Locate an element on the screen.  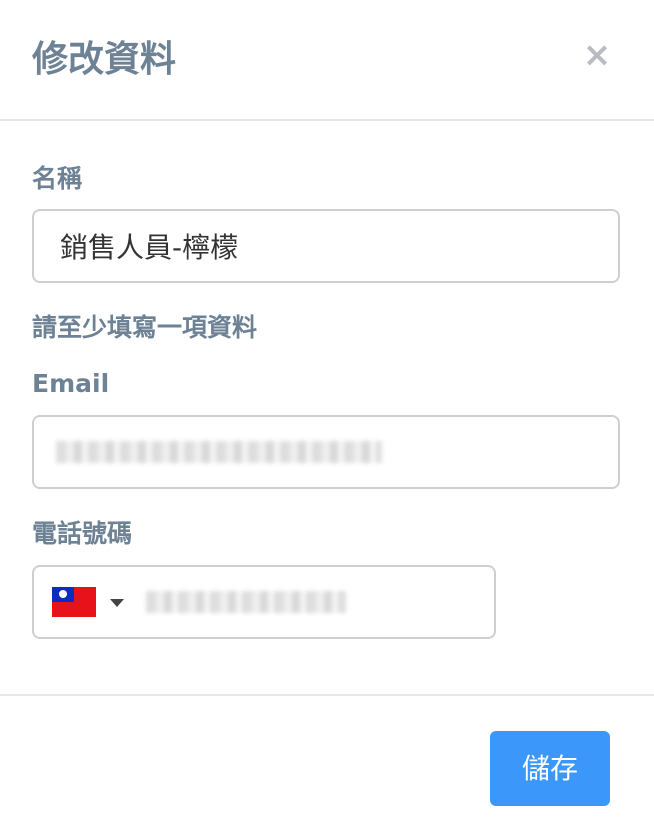
taiwan-flag-icon is located at coordinates (74, 602).